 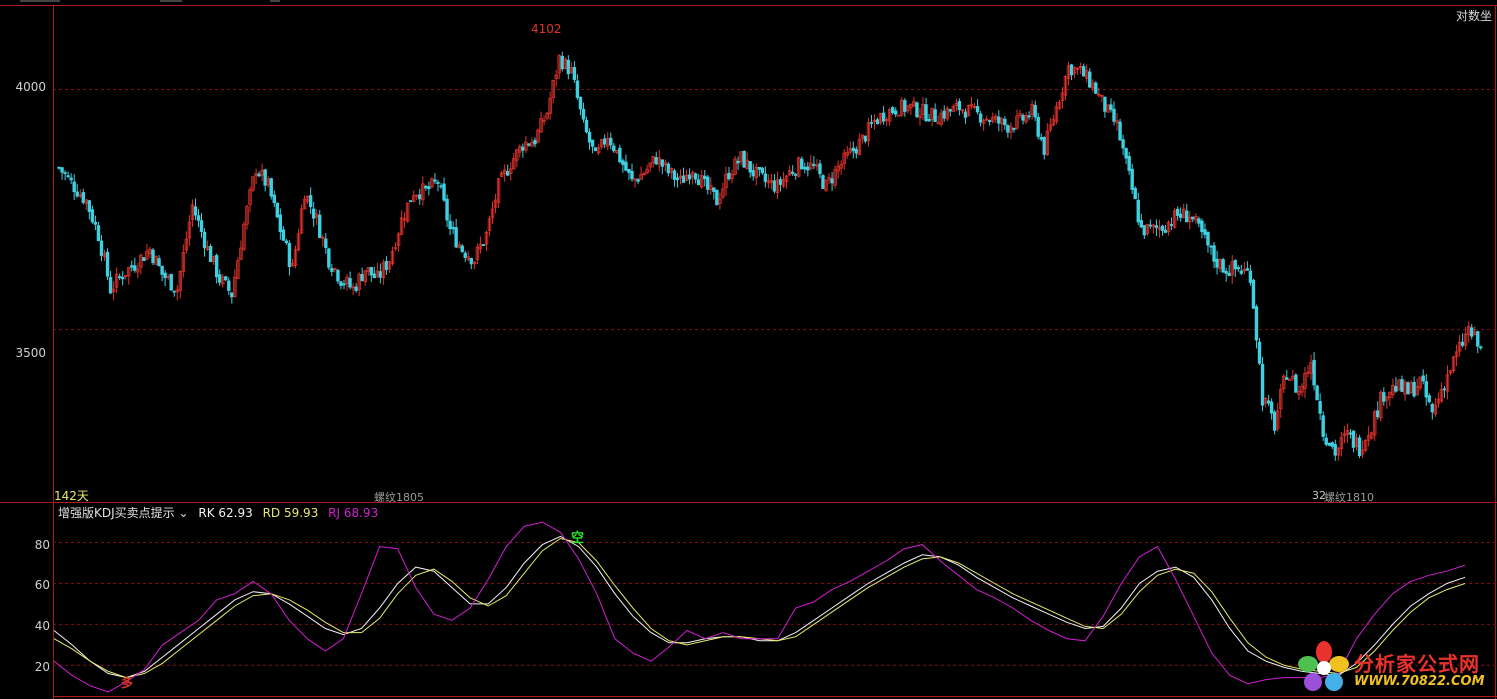 What do you see at coordinates (1396, 668) in the screenshot?
I see `watermark: 分析家公式网 WWW.70822.COM` at bounding box center [1396, 668].